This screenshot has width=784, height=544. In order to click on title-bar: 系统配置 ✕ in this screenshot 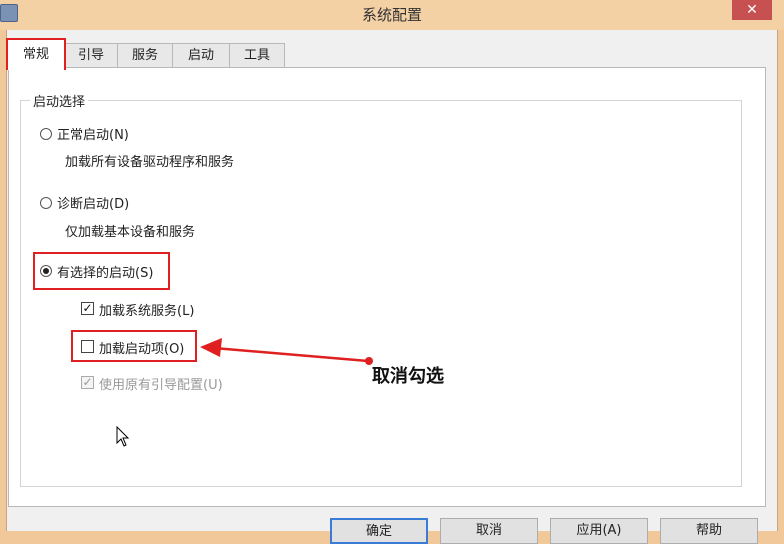, I will do `click(392, 15)`.